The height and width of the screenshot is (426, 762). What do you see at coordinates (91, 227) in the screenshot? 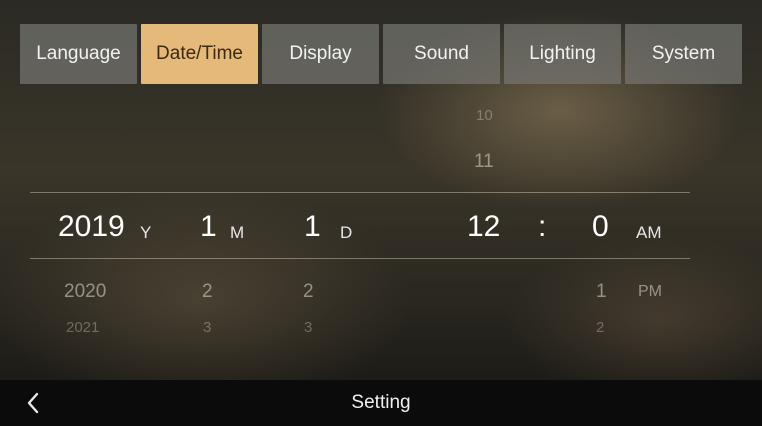
I see `year-selected: 2019` at bounding box center [91, 227].